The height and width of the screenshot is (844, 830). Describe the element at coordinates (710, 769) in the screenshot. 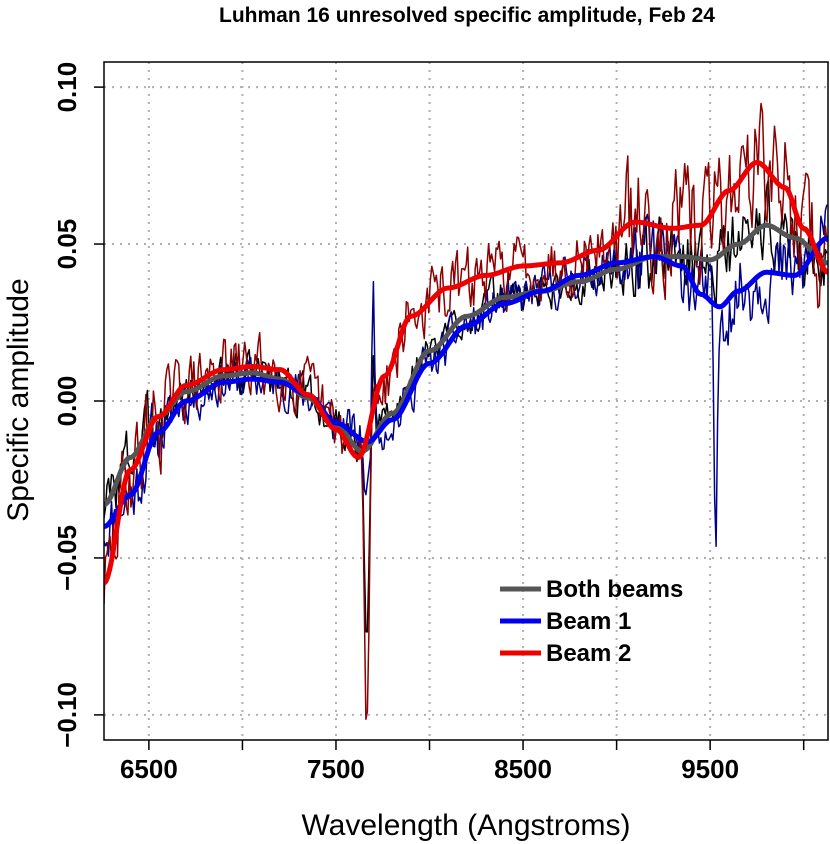

I see `x-tick-label: 9500` at that location.